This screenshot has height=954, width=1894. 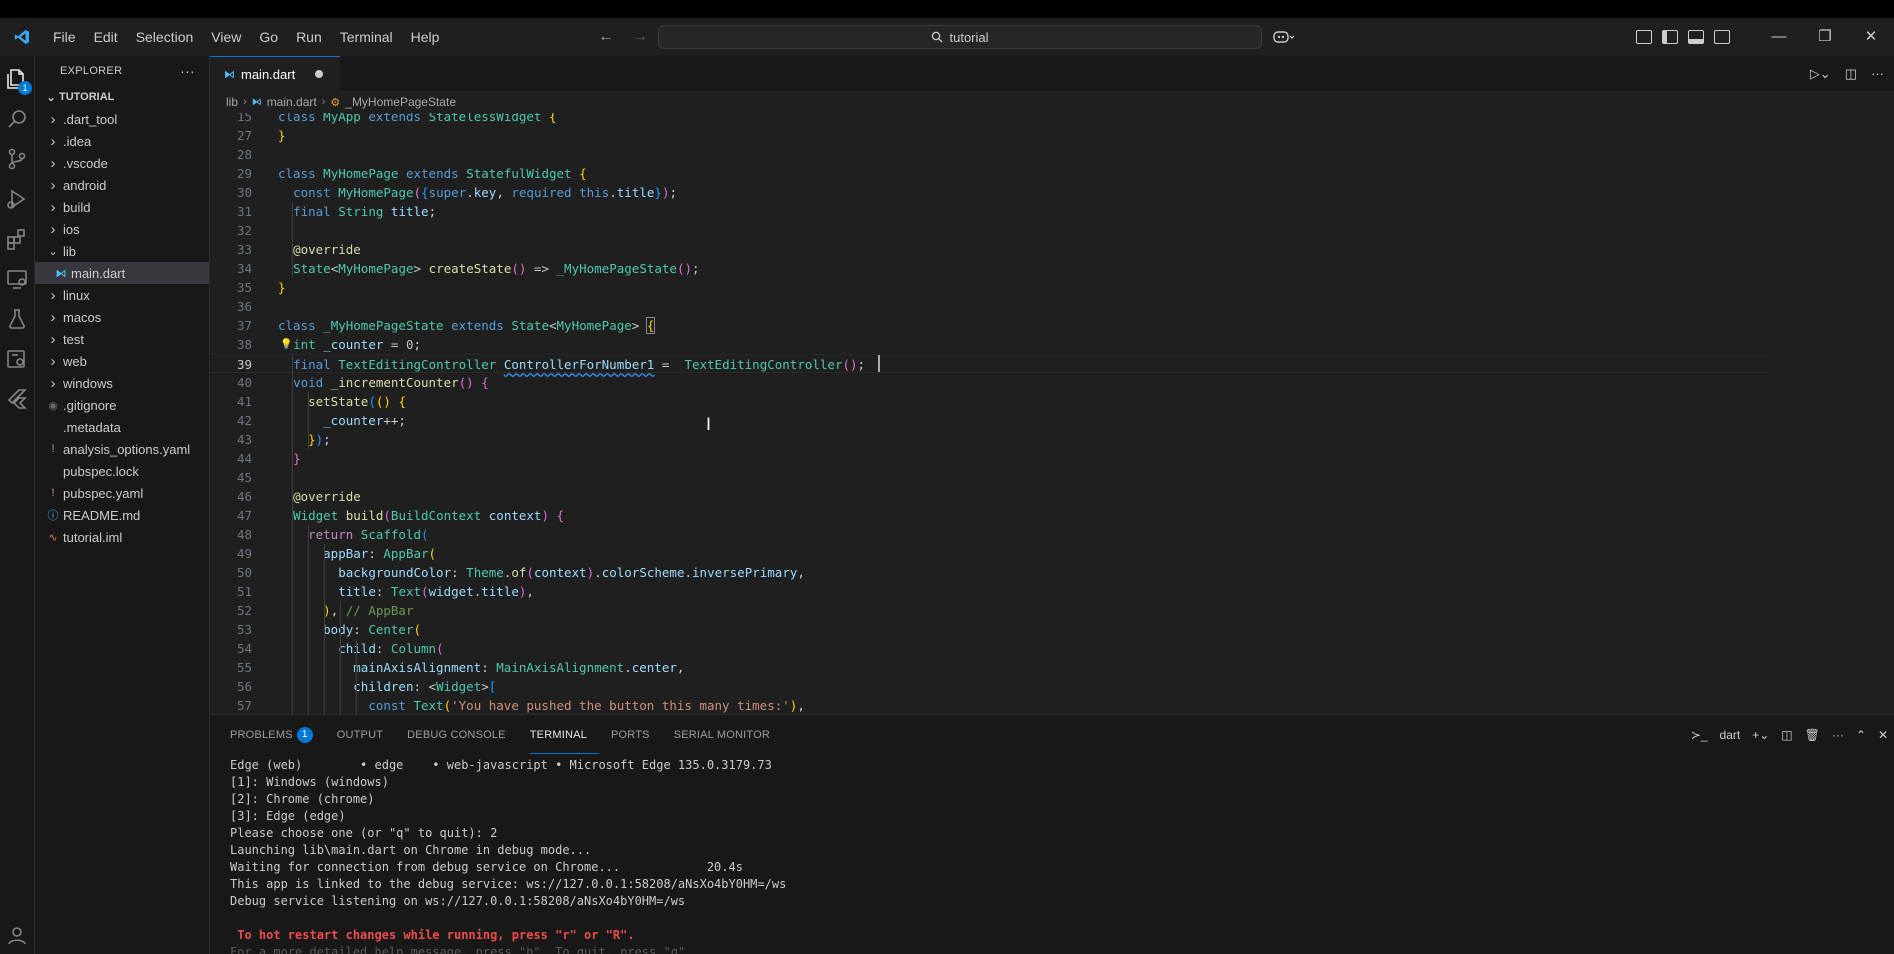 I want to click on lightbulb-icon: 💡, so click(x=286, y=344).